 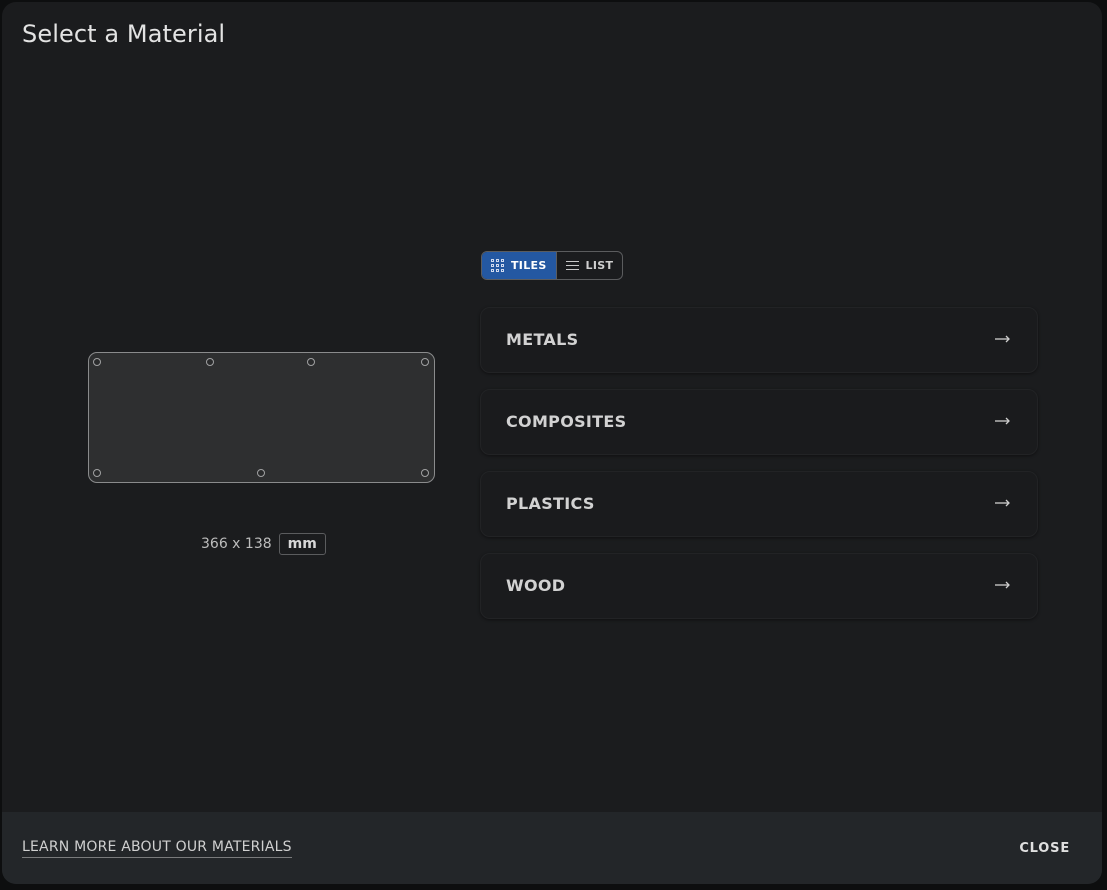 I want to click on material-label: COMPOSITES, so click(x=566, y=421).